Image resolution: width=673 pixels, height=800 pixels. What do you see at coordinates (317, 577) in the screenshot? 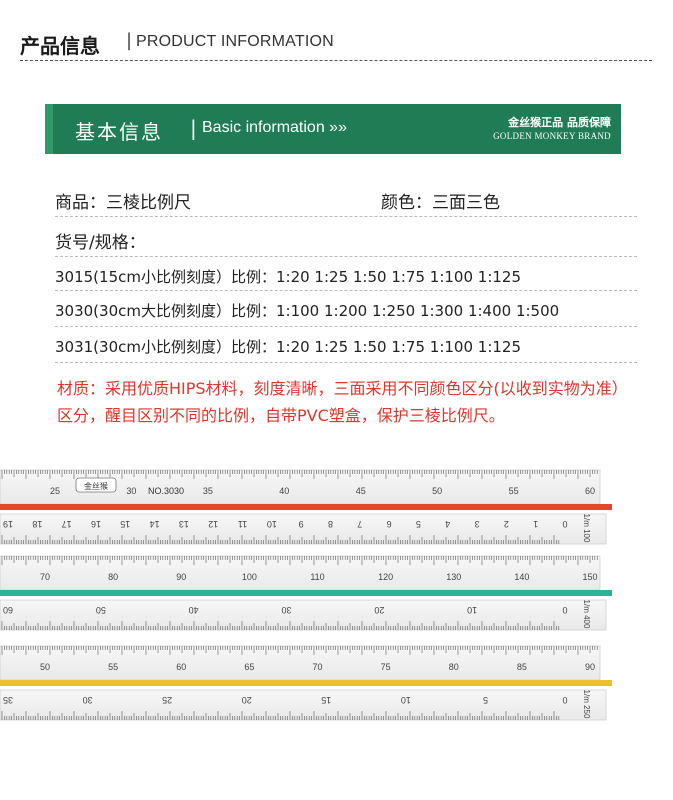
I see `ruler-upper-label: 110` at bounding box center [317, 577].